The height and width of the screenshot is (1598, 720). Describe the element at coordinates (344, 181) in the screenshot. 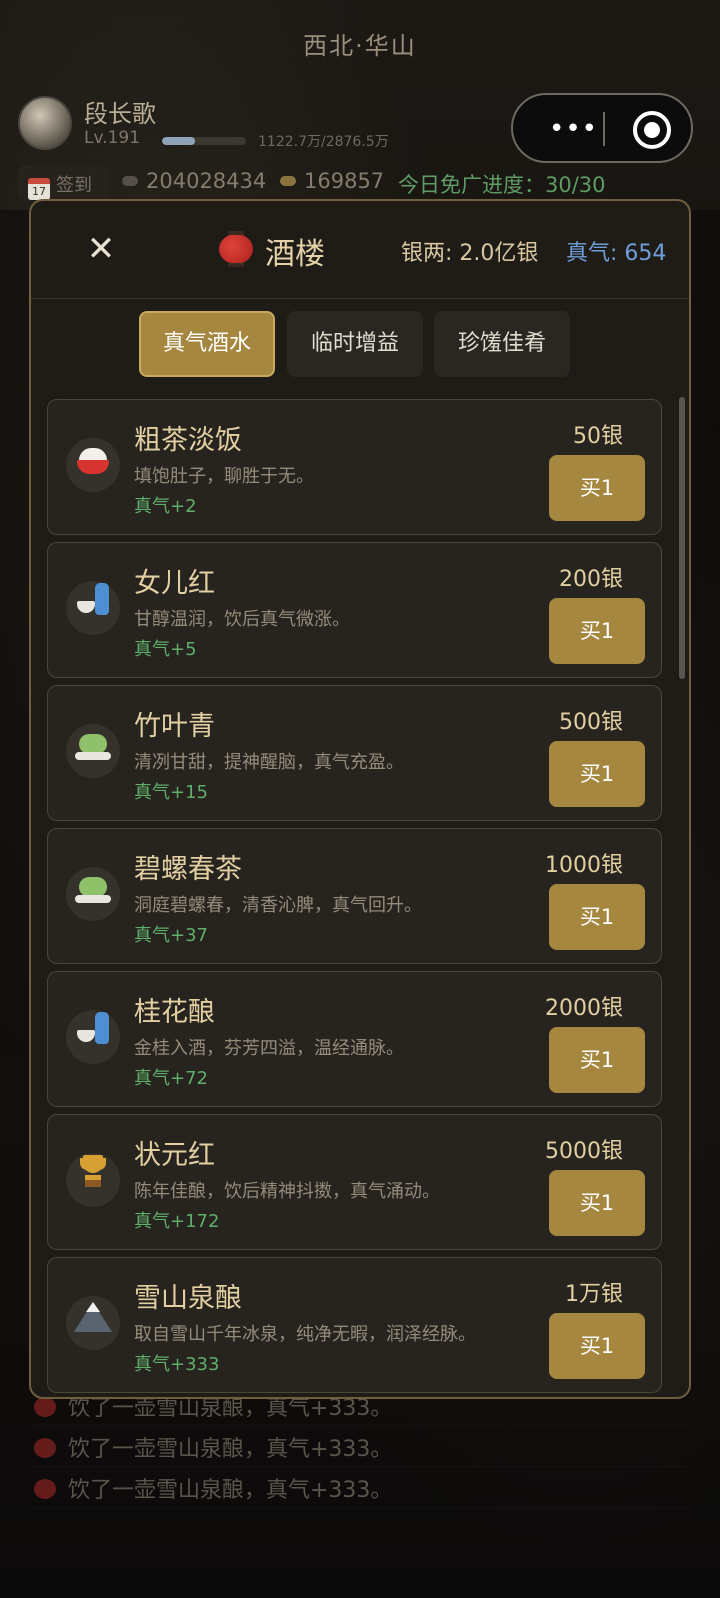

I see `currency-b-value: 169857` at that location.